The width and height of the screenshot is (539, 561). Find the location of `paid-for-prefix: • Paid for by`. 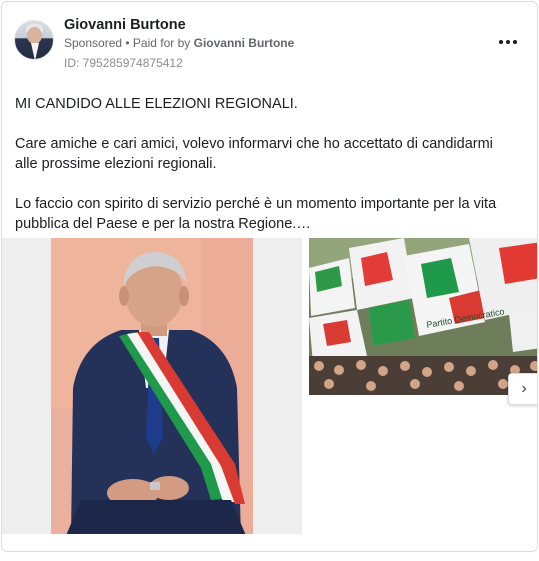

paid-for-prefix: • Paid for by is located at coordinates (158, 43).